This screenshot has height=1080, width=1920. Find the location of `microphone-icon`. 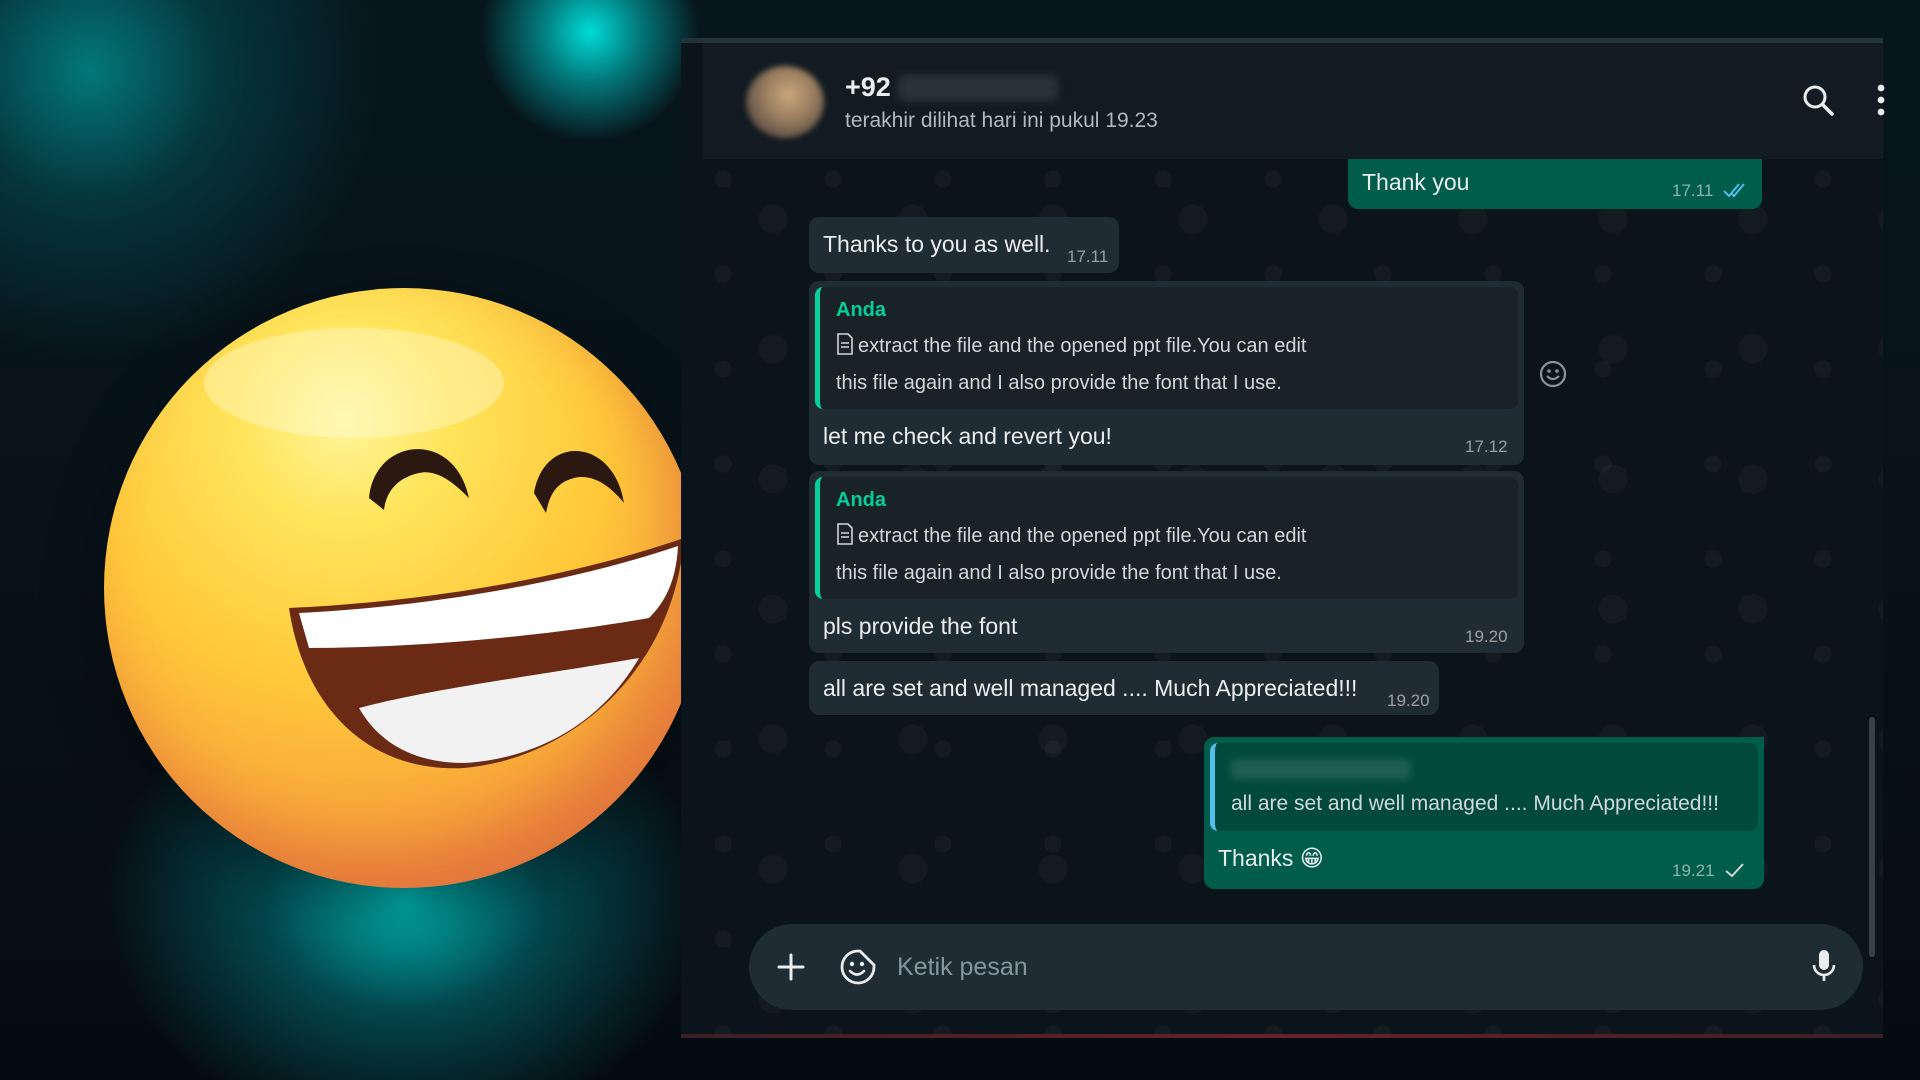

microphone-icon is located at coordinates (1824, 968).